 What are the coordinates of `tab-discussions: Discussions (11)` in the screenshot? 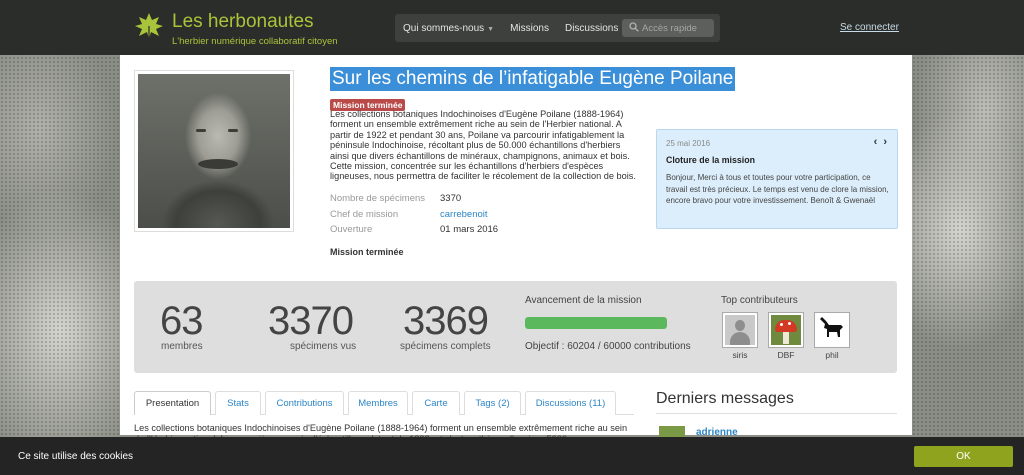 It's located at (570, 403).